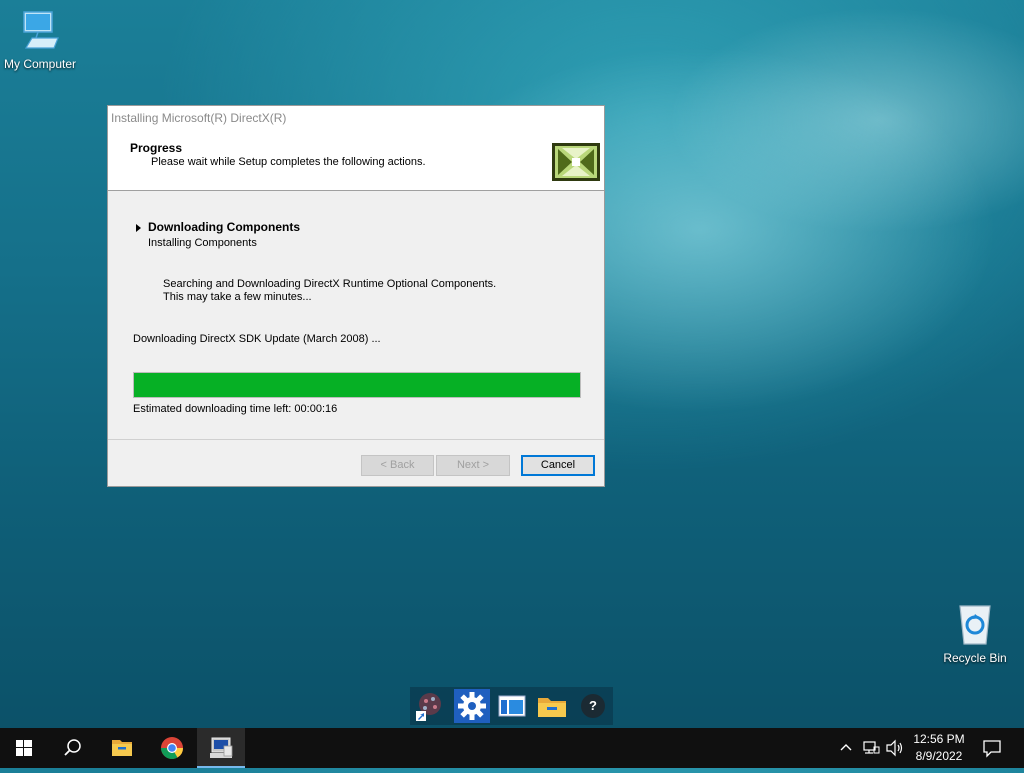  I want to click on show-hidden-icons-chevron-icon, so click(846, 748).